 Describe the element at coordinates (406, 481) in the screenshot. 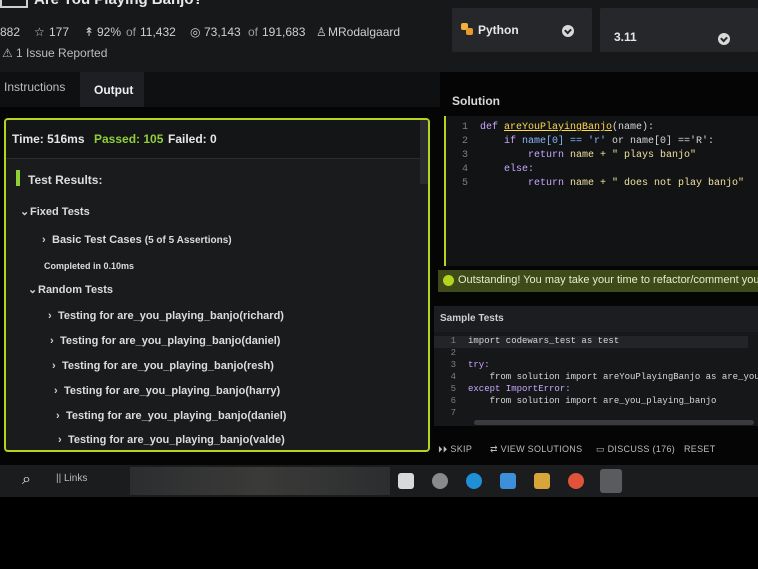

I see `file-explorer-icon` at that location.